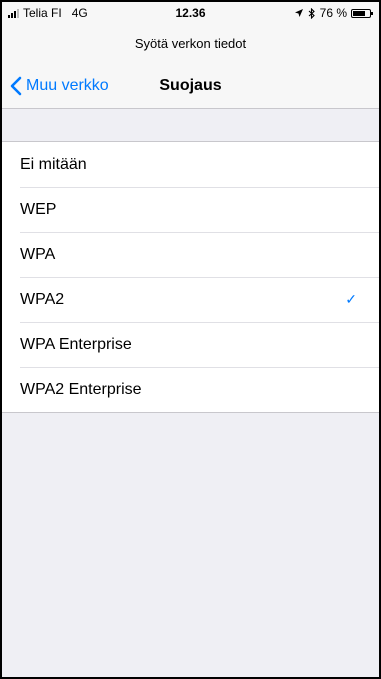  Describe the element at coordinates (351, 299) in the screenshot. I see `checkmark-icon: ✓` at that location.